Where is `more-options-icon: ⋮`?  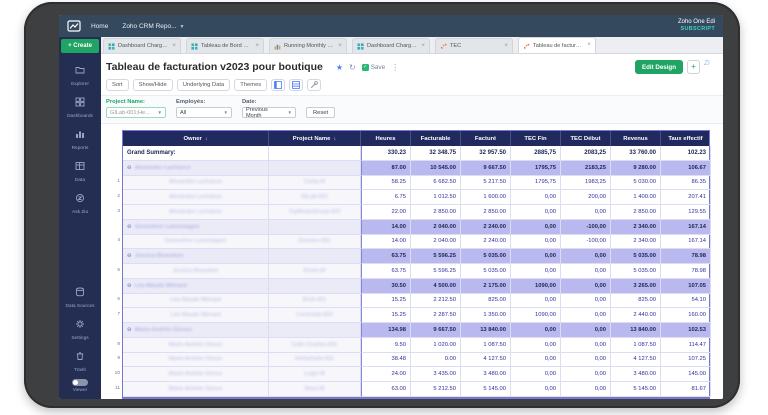 more-options-icon: ⋮ is located at coordinates (395, 67).